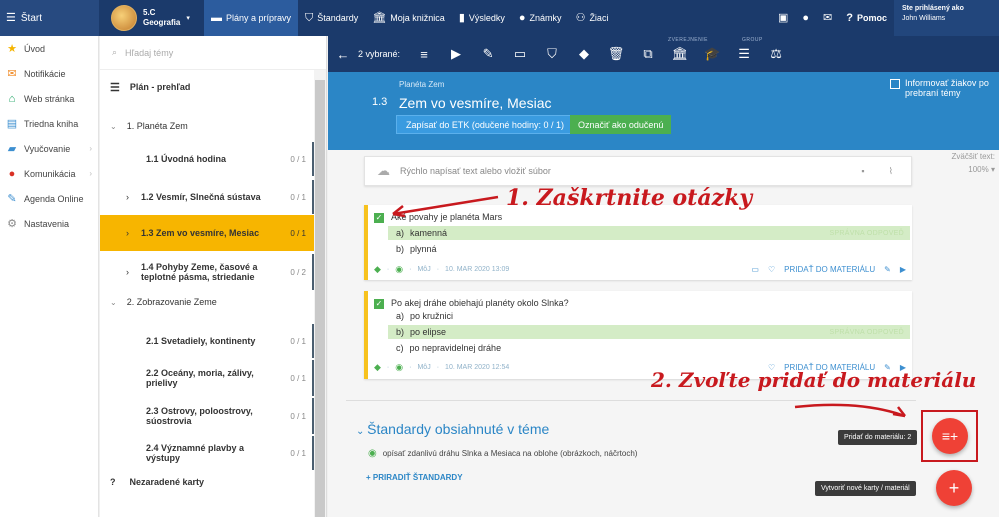  What do you see at coordinates (776, 54) in the screenshot?
I see `balance-button: ⚖` at bounding box center [776, 54].